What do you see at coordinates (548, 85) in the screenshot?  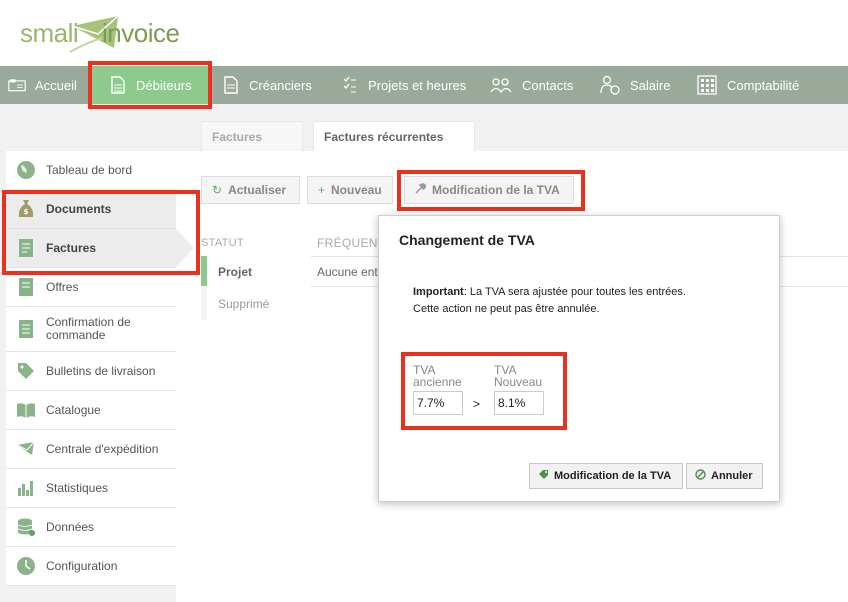 I see `nav-label: Contacts` at bounding box center [548, 85].